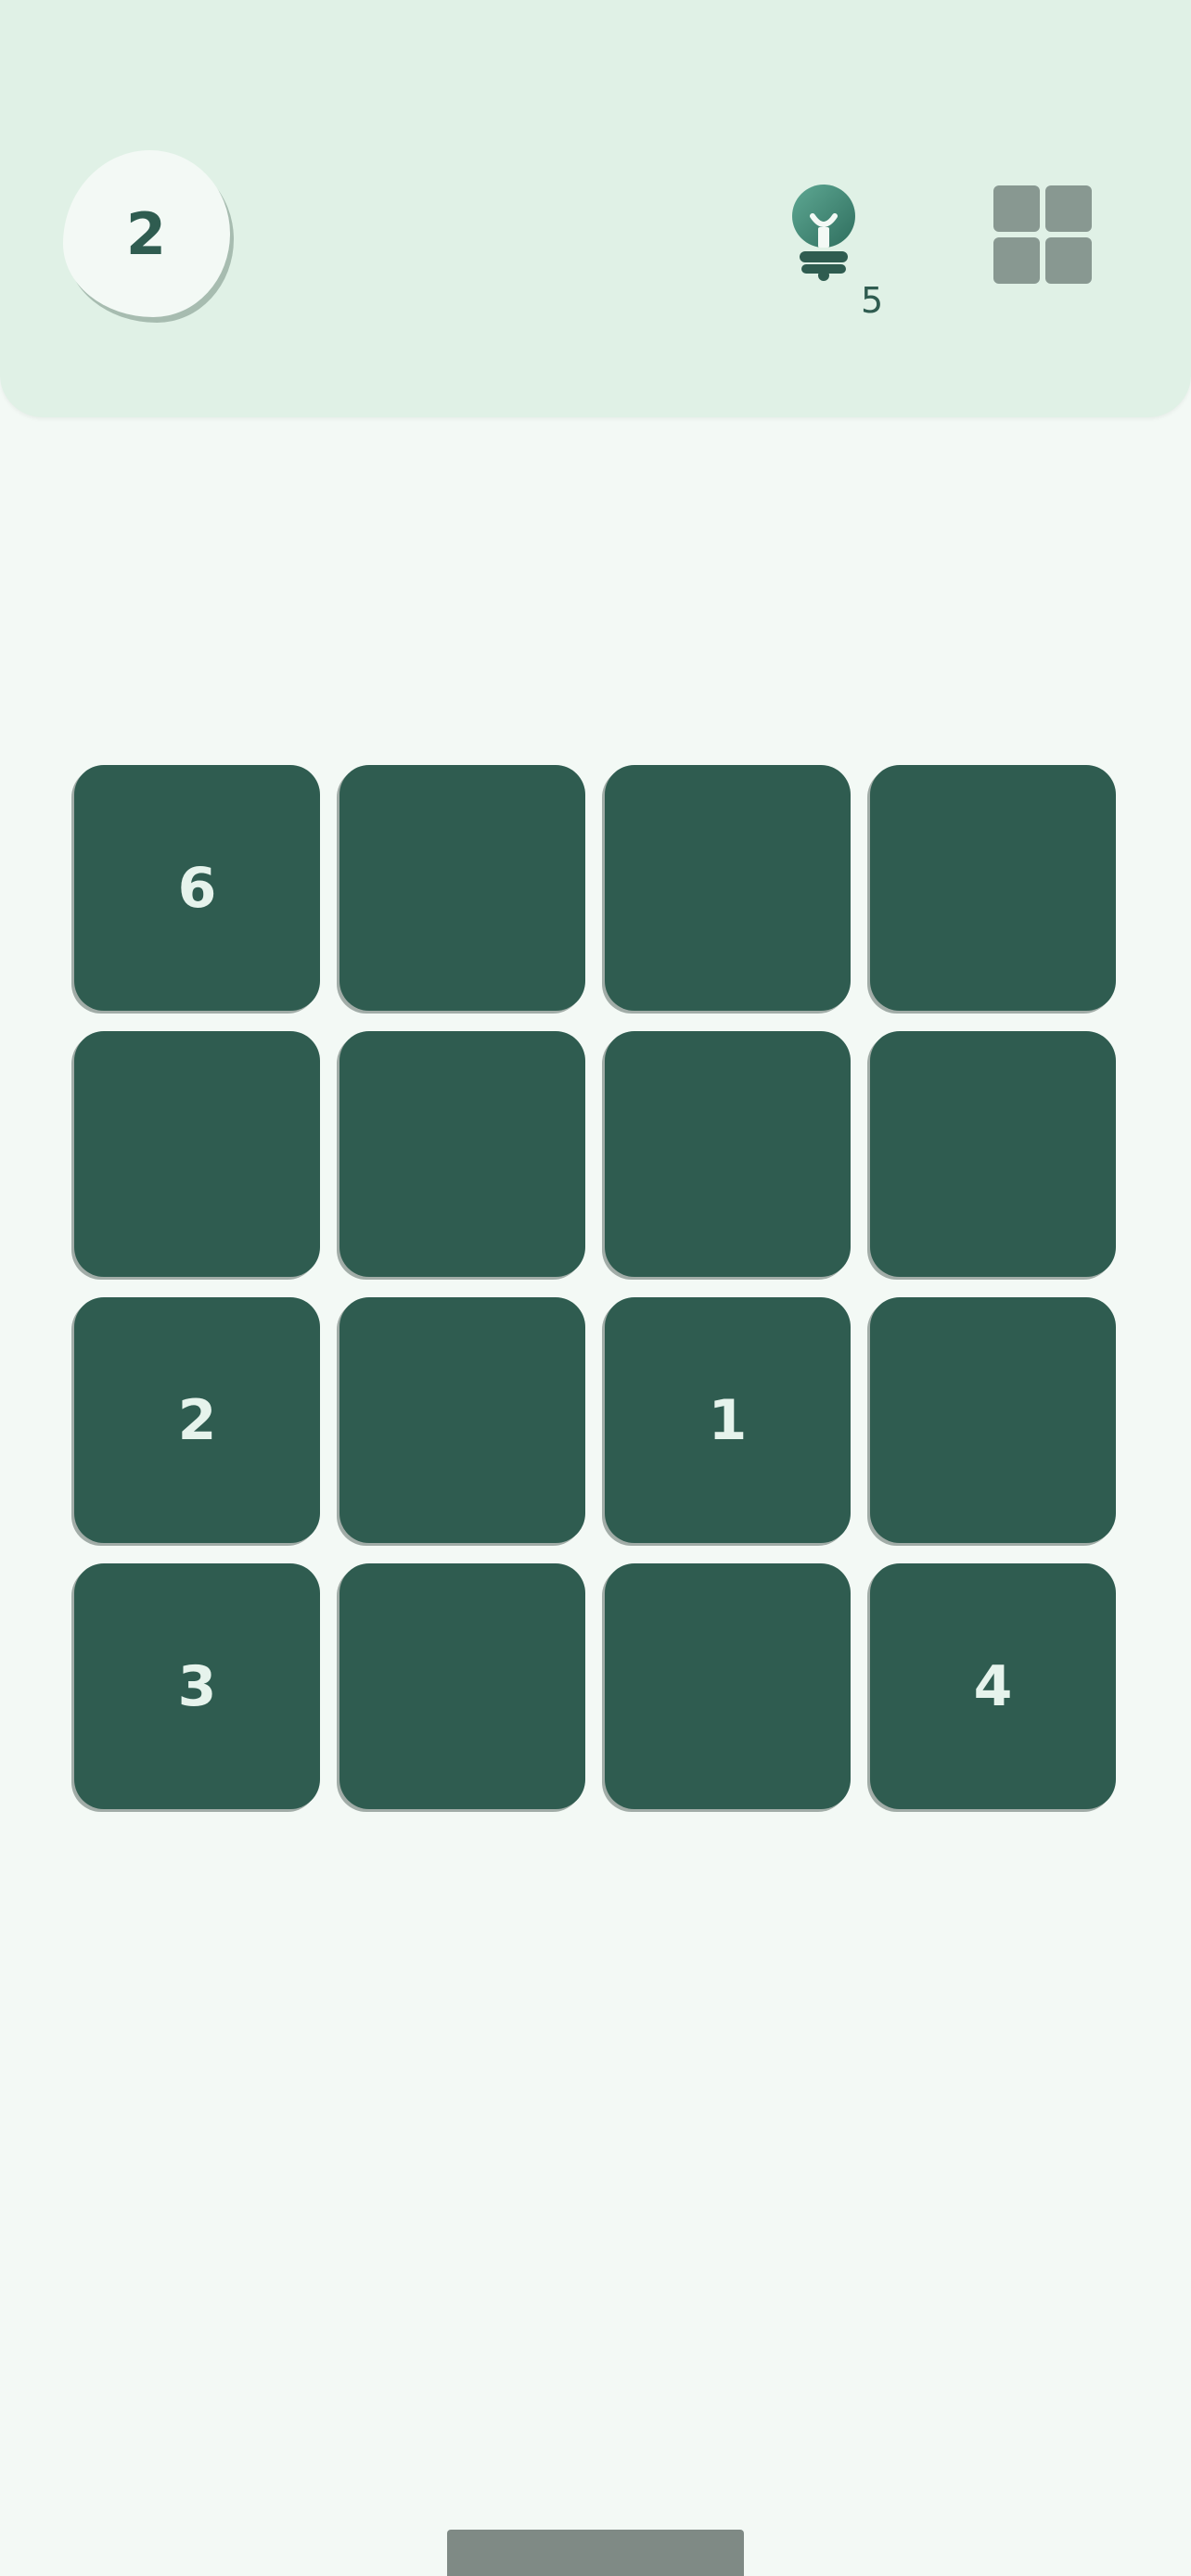 Image resolution: width=1191 pixels, height=2576 pixels. What do you see at coordinates (595, 2553) in the screenshot?
I see `home-indicator` at bounding box center [595, 2553].